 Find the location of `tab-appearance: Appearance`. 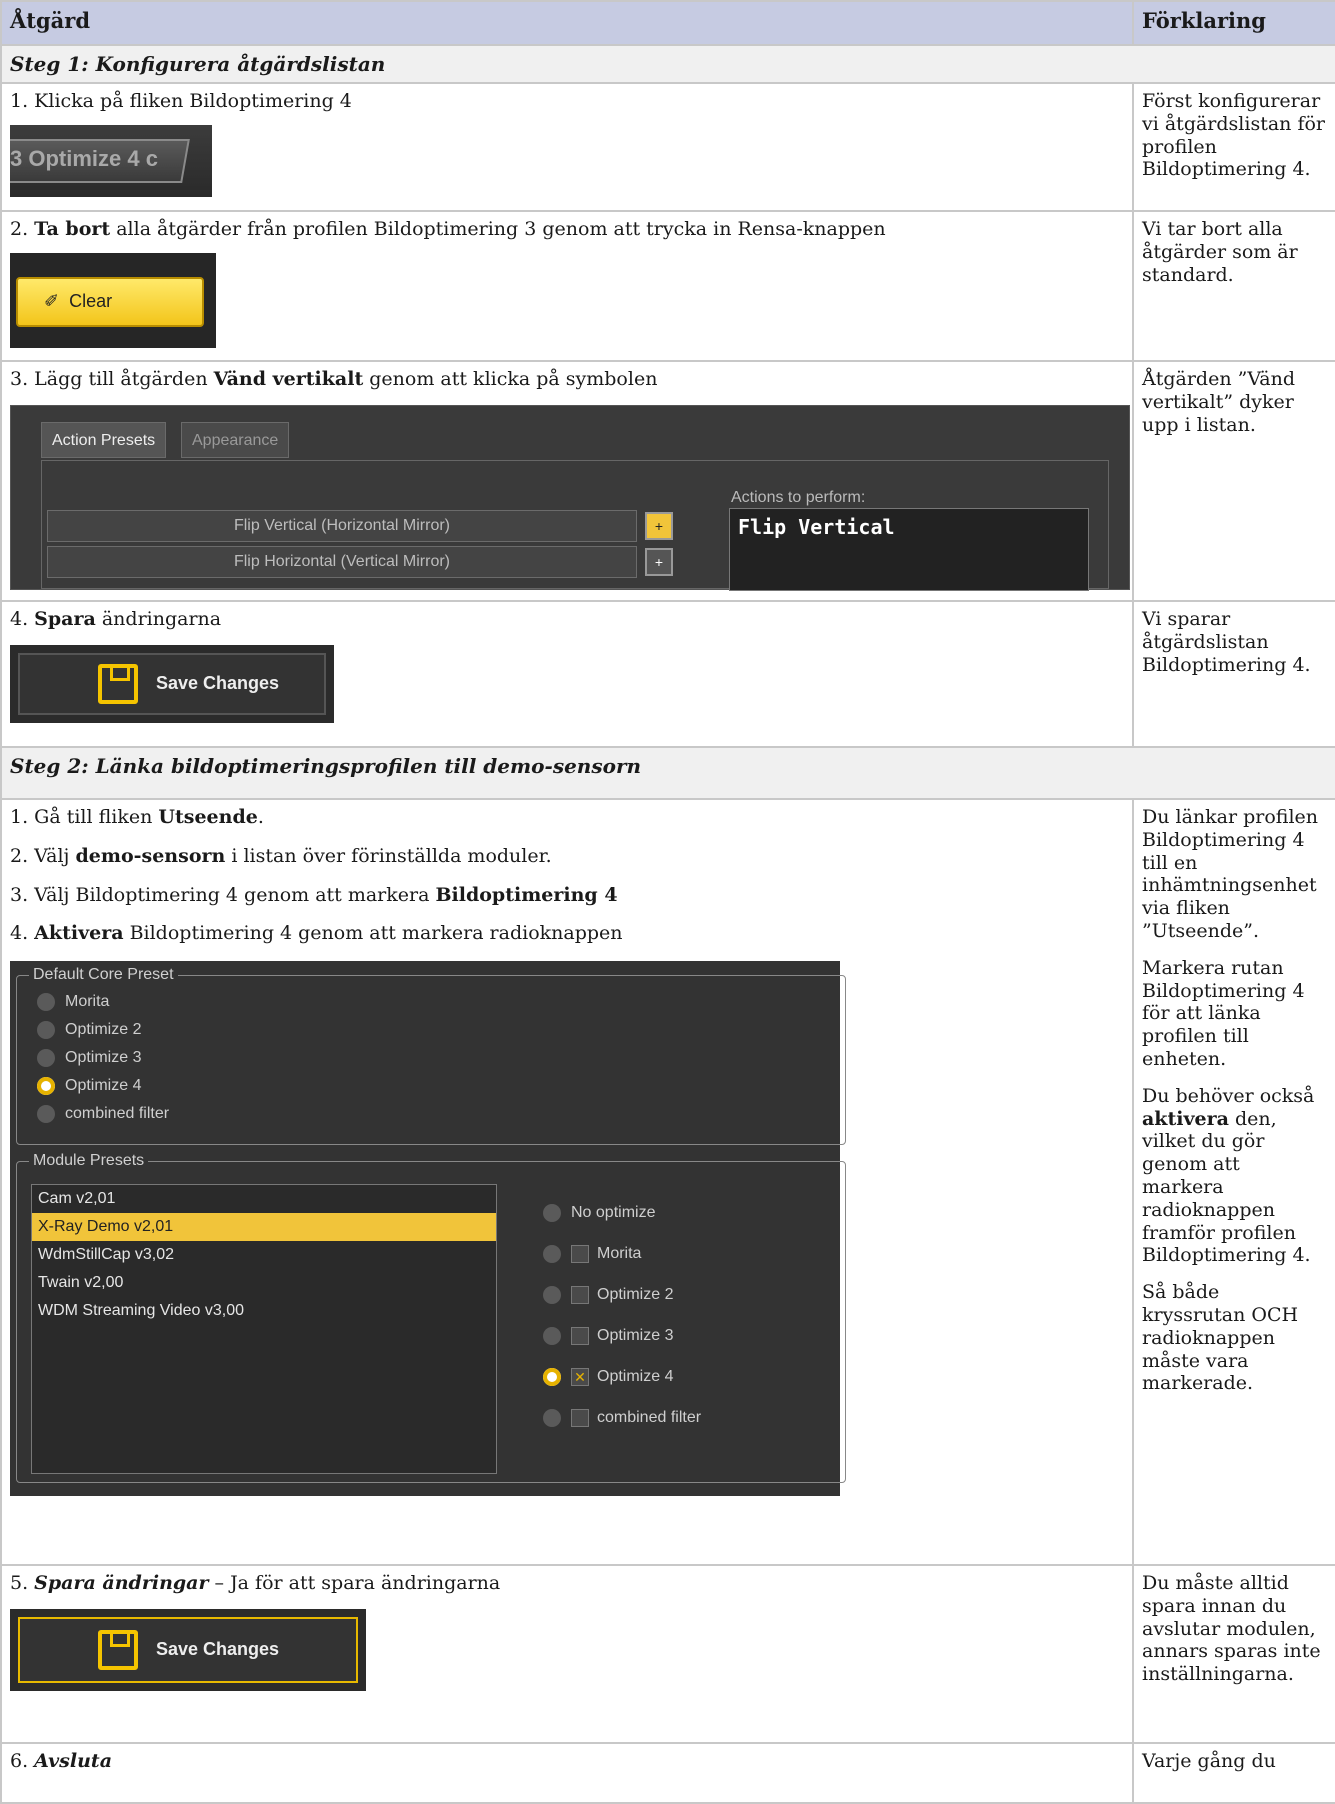

tab-appearance: Appearance is located at coordinates (235, 439).